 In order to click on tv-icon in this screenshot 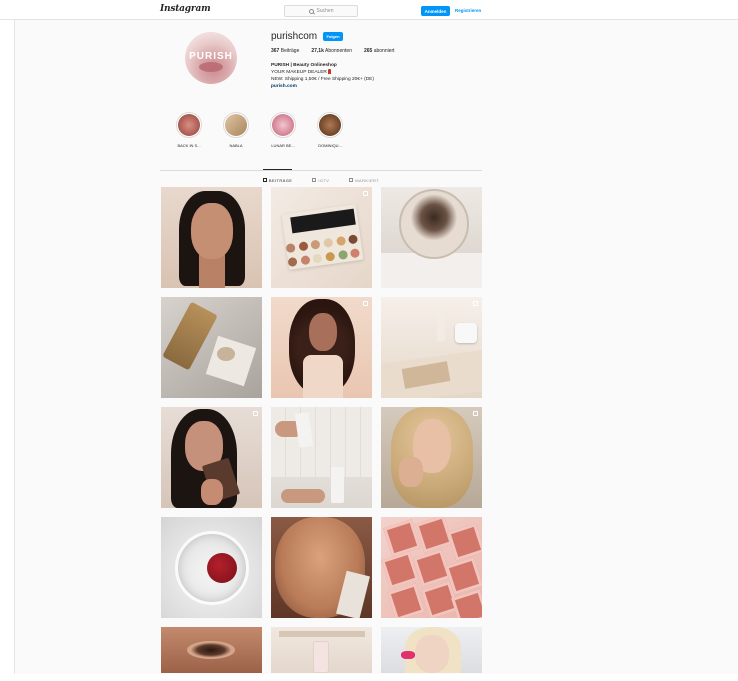, I will do `click(314, 180)`.